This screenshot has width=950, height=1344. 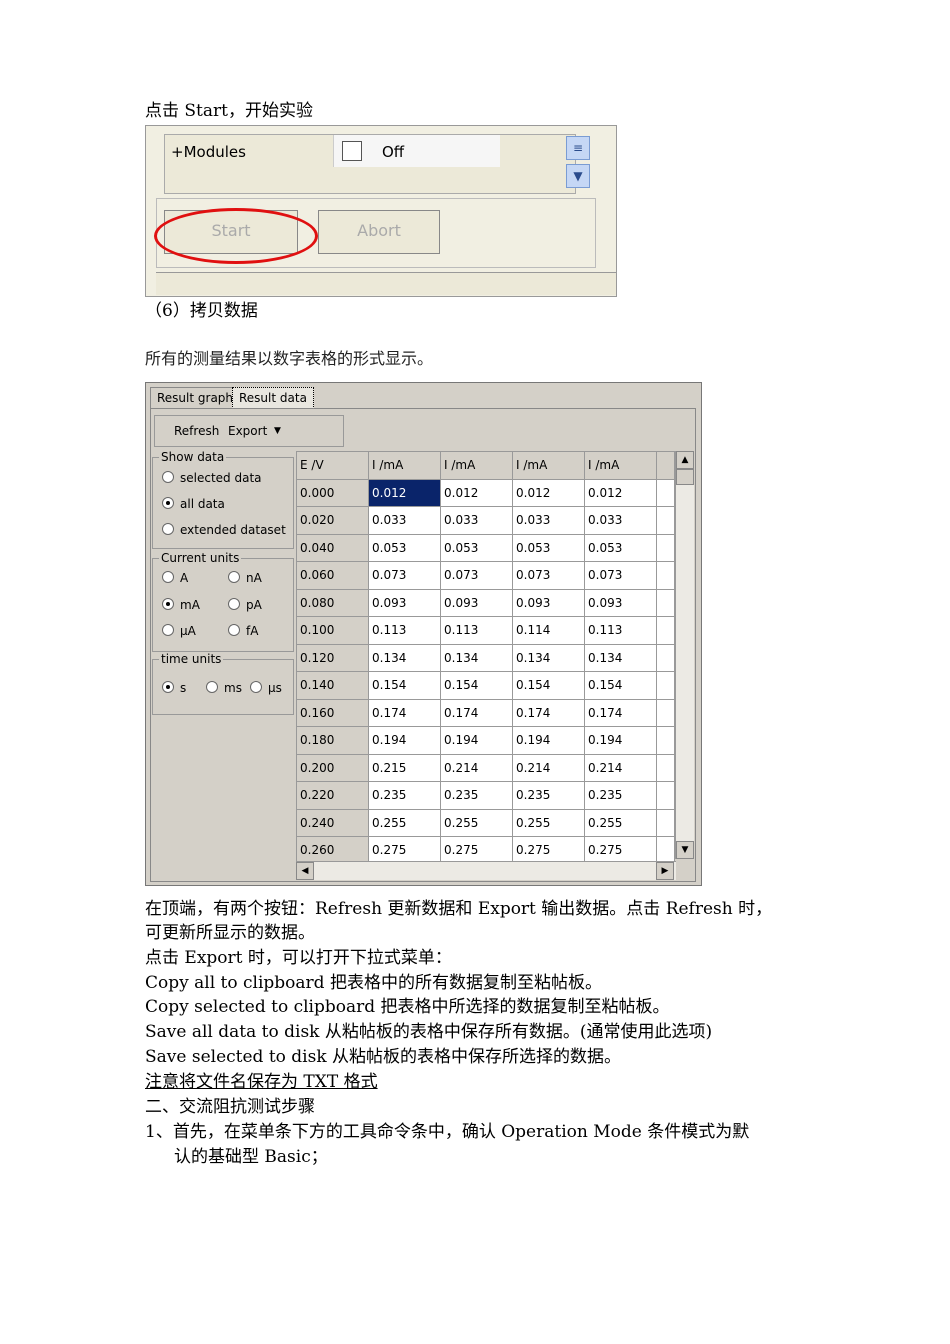 I want to click on table-row: 0.160 0.174 0.174 0.174 0.174, so click(x=485, y=712).